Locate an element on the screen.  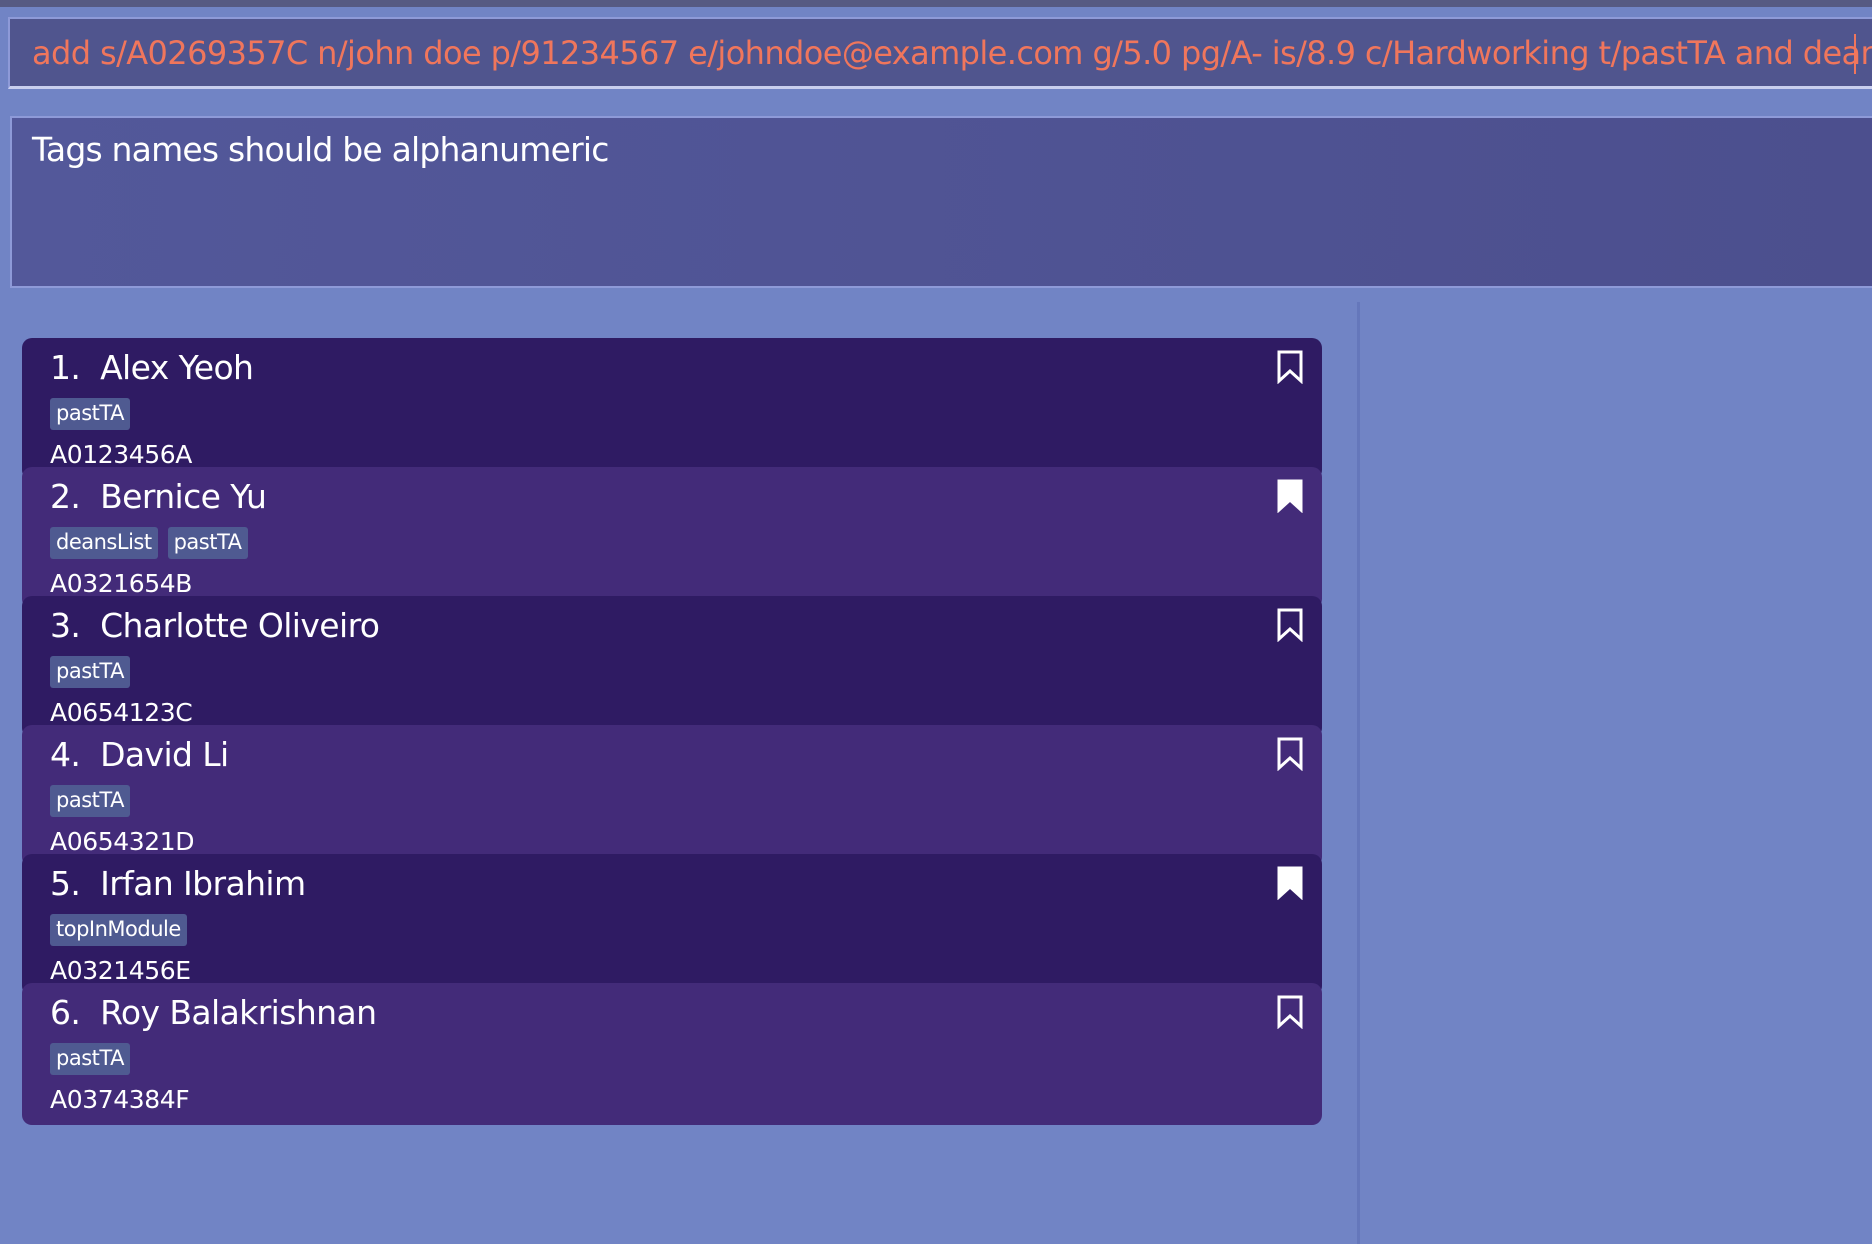
result-message: Tags names should be alphanumeric is located at coordinates (320, 149).